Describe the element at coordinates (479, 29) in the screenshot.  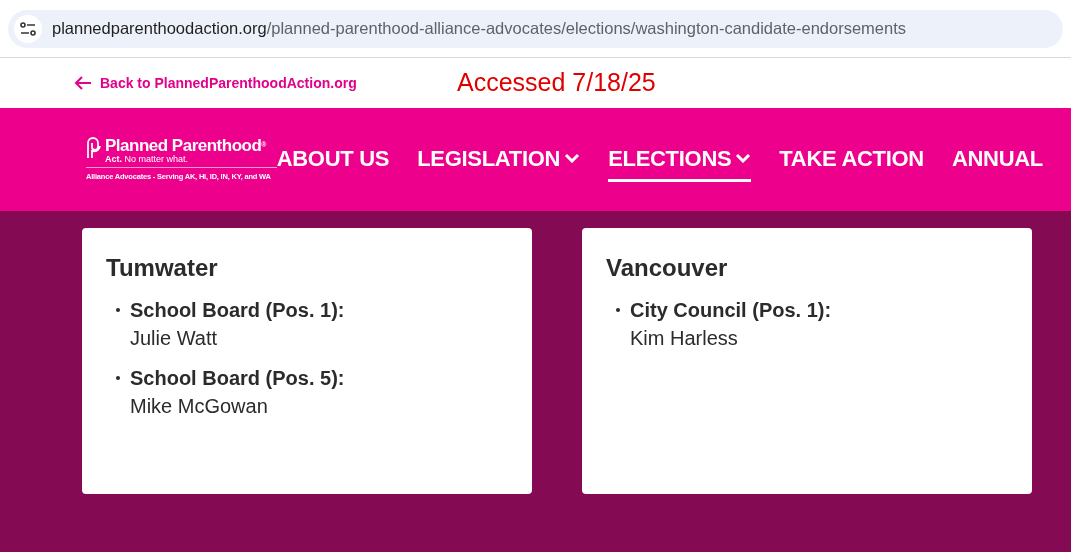
I see `url-text: plannedparenthoodaction.org/planned-parenthood-alliance-advocates/elections/washington-candidate-endorsements` at that location.